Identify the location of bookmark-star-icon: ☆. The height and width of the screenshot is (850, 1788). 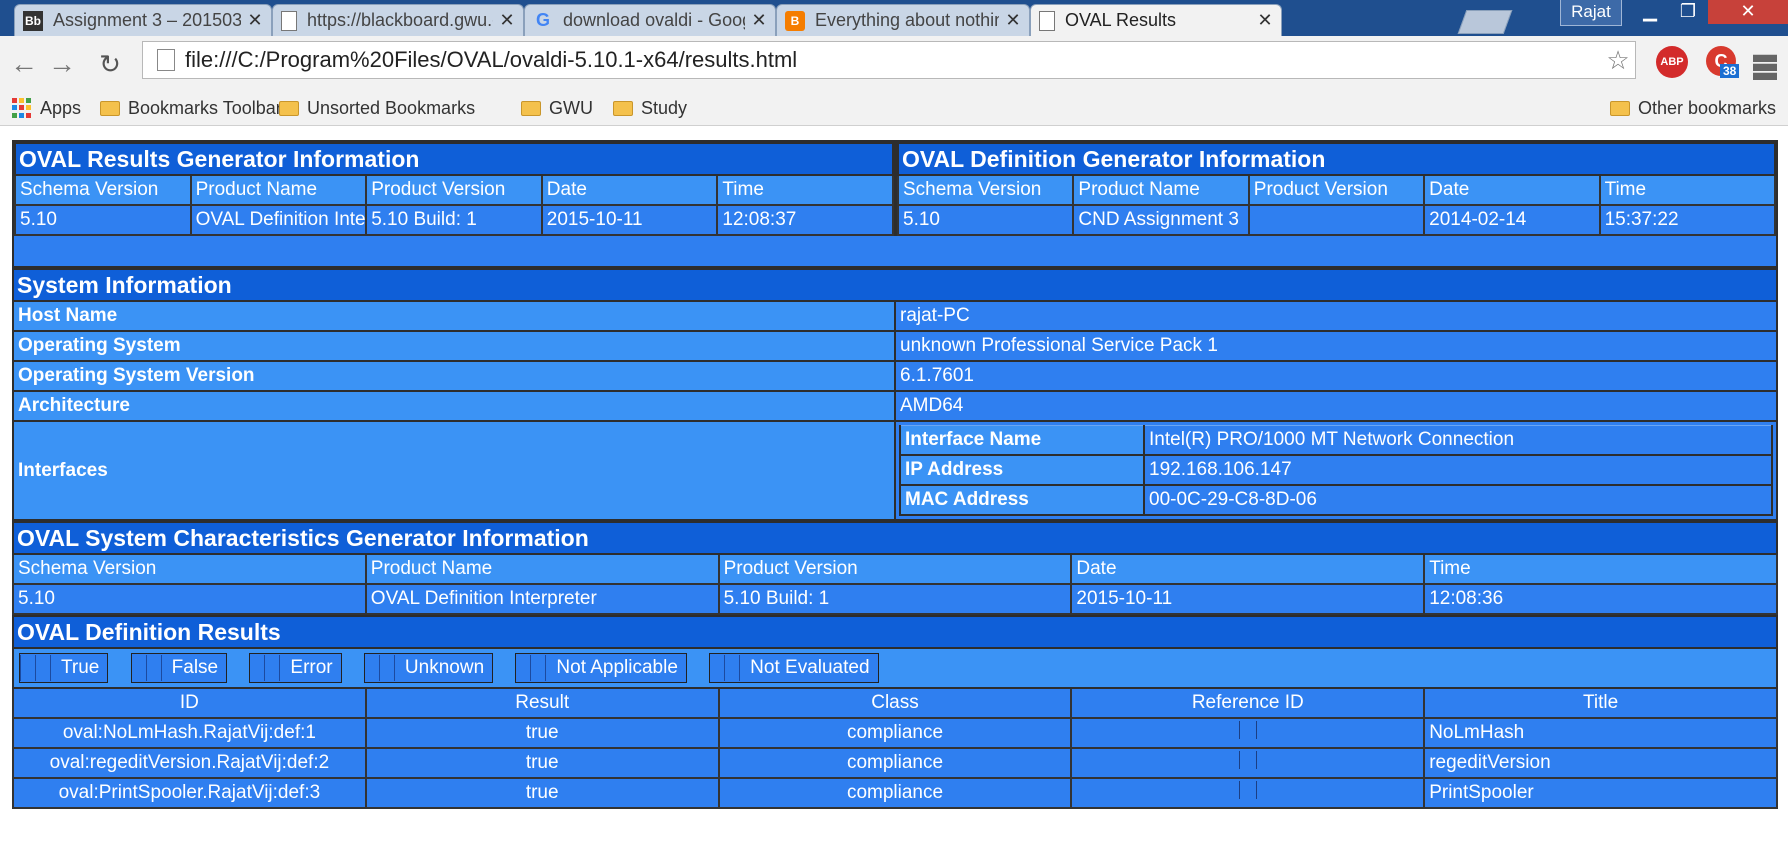
(1618, 60).